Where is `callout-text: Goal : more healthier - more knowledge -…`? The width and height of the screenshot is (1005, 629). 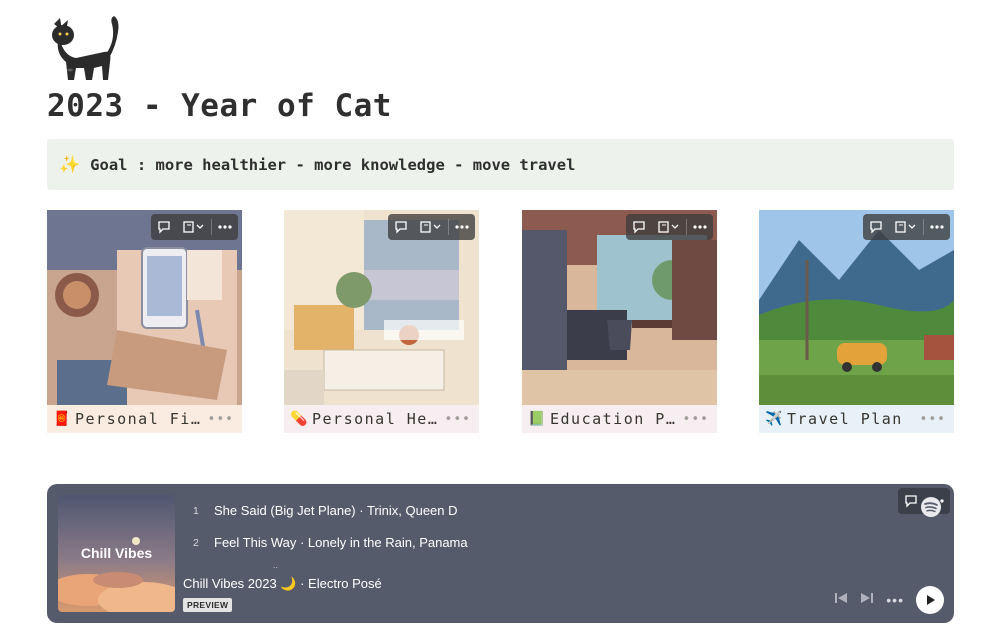 callout-text: Goal : more healthier - more knowledge -… is located at coordinates (333, 164).